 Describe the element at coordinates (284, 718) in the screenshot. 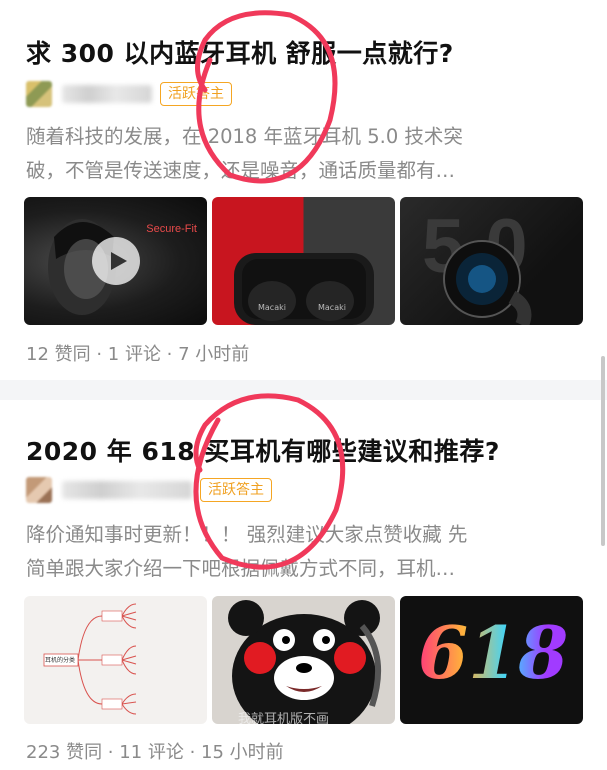

I see `image-watermark: 我就耳机版不画` at that location.